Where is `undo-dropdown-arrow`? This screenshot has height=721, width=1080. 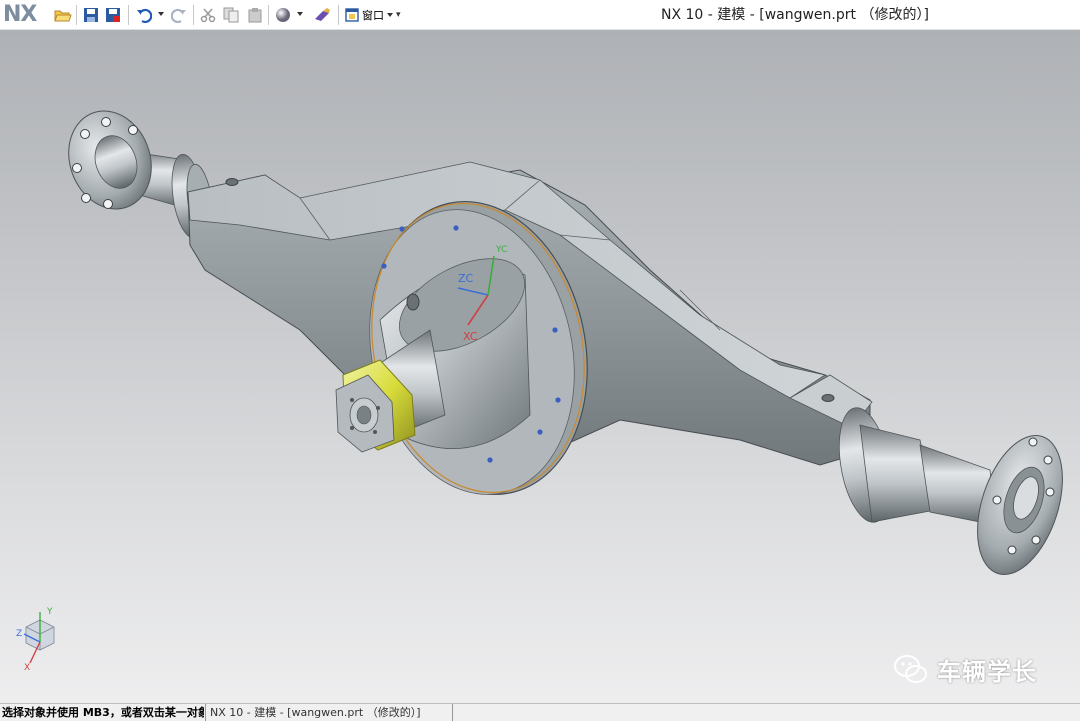
undo-dropdown-arrow is located at coordinates (161, 14).